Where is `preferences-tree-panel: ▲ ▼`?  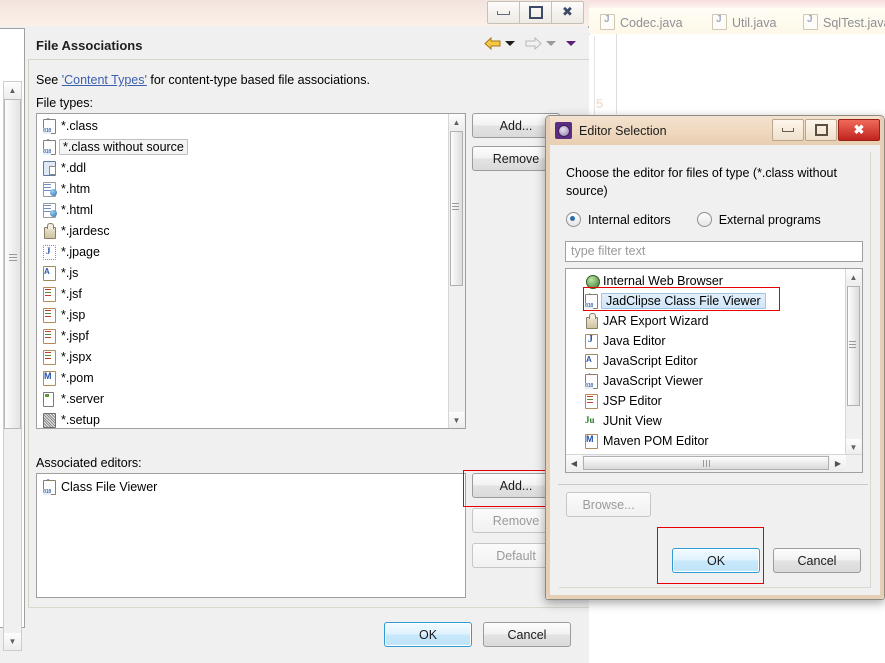
preferences-tree-panel: ▲ ▼ is located at coordinates (12, 339).